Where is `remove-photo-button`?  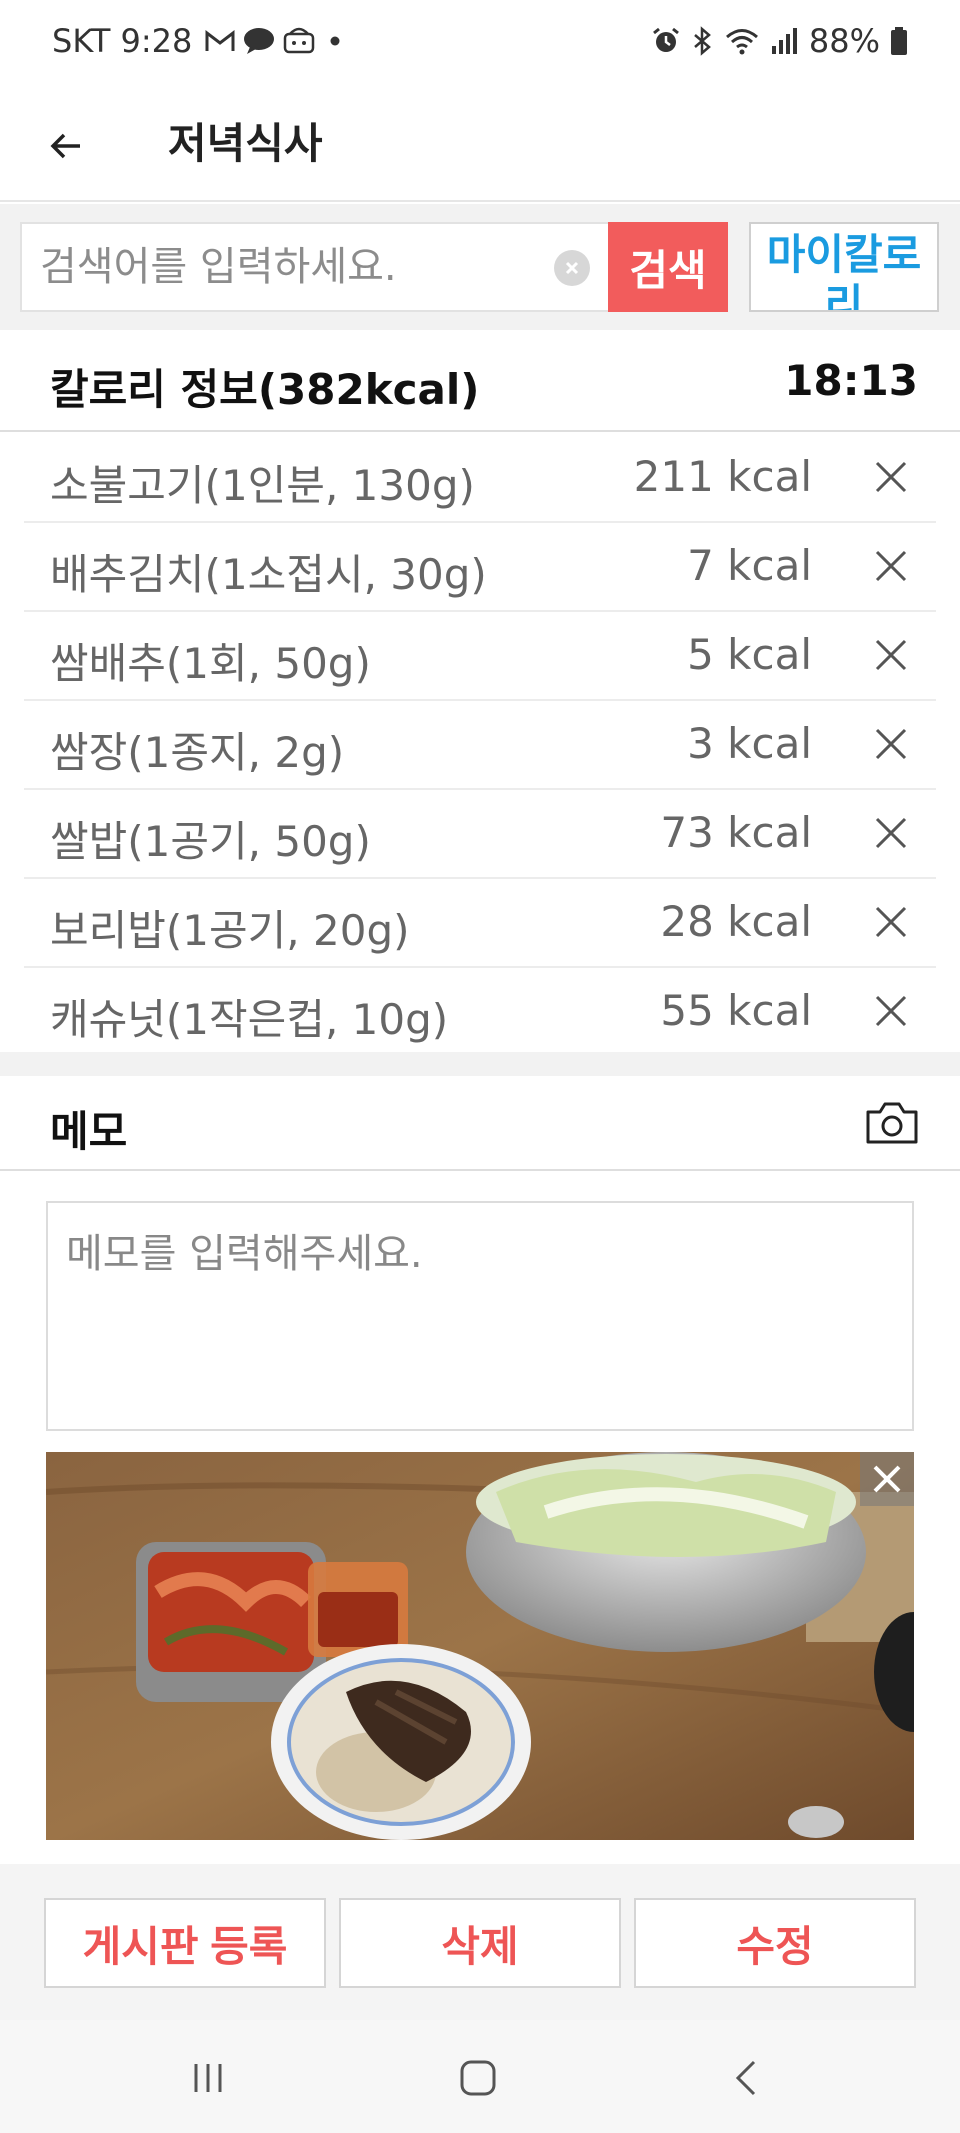 remove-photo-button is located at coordinates (887, 1479).